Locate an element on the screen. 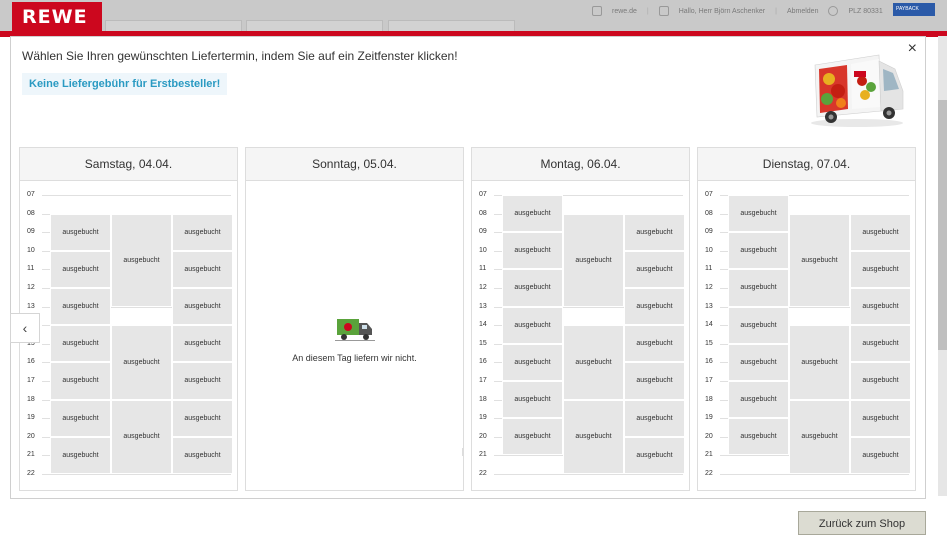  home-icon is located at coordinates (597, 11).